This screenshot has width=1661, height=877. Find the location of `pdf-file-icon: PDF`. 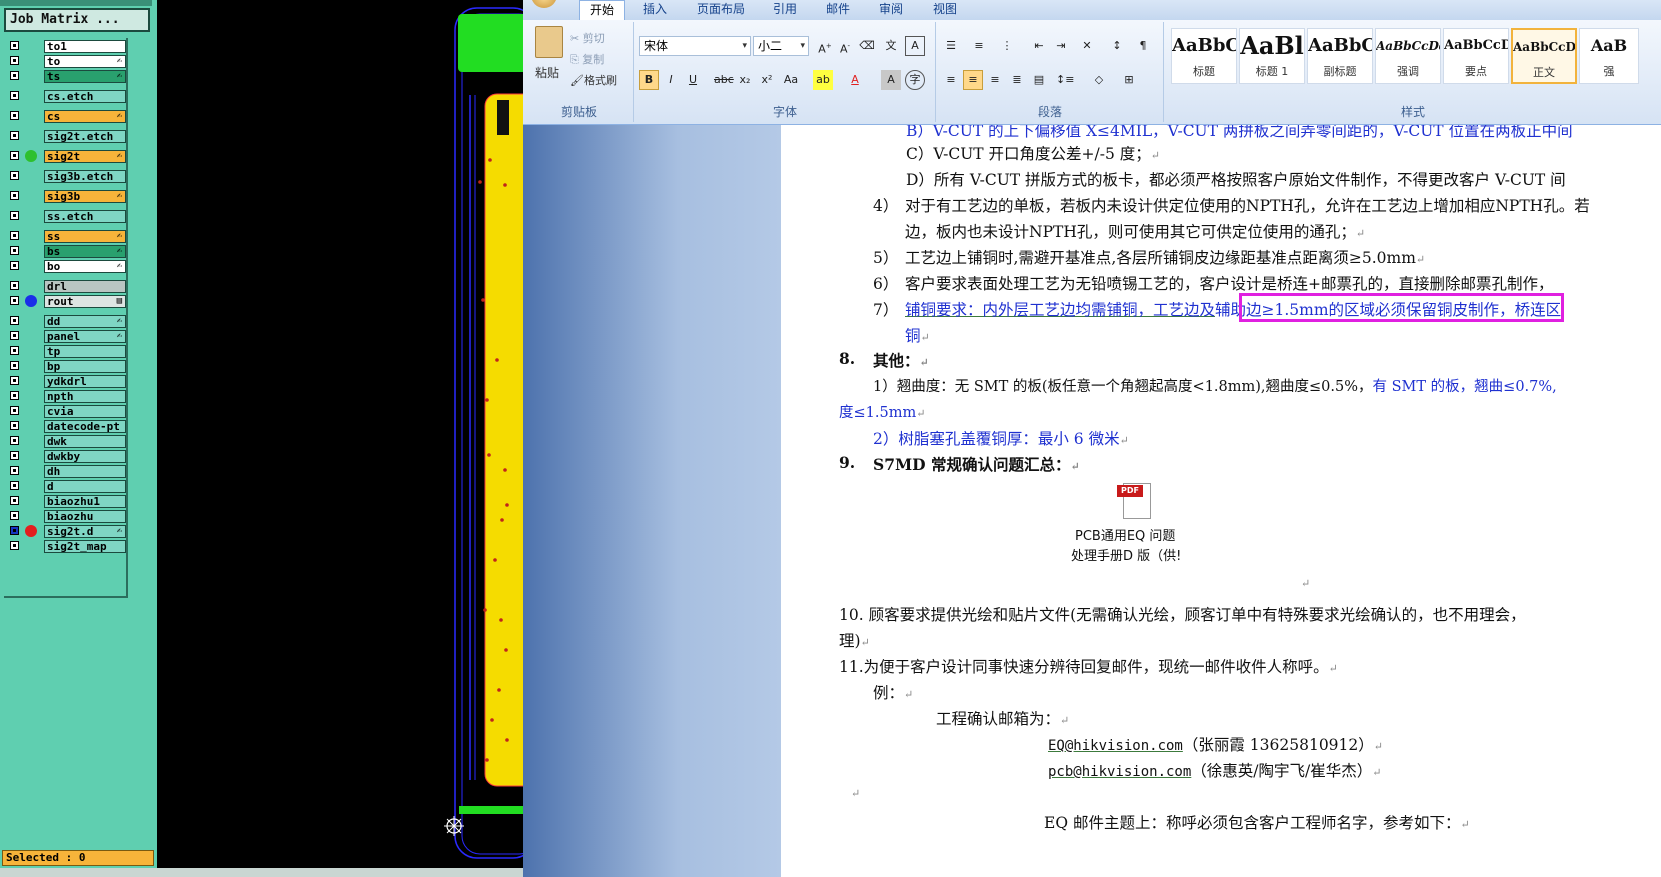

pdf-file-icon: PDF is located at coordinates (1135, 501).